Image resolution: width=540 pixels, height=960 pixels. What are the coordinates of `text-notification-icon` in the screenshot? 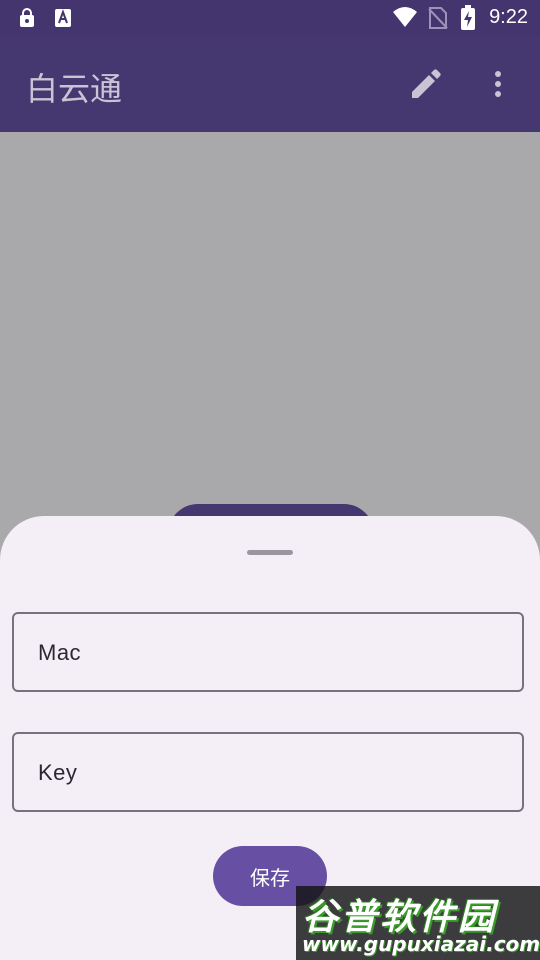 It's located at (63, 20).